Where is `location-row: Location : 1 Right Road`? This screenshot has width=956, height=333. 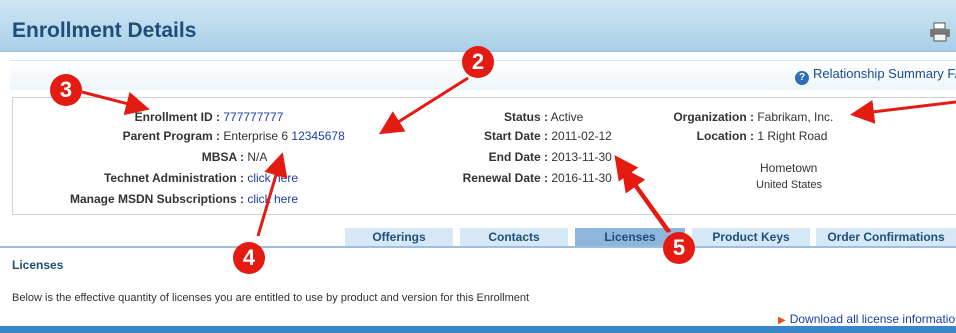
location-row: Location : 1 Right Road is located at coordinates (734, 136).